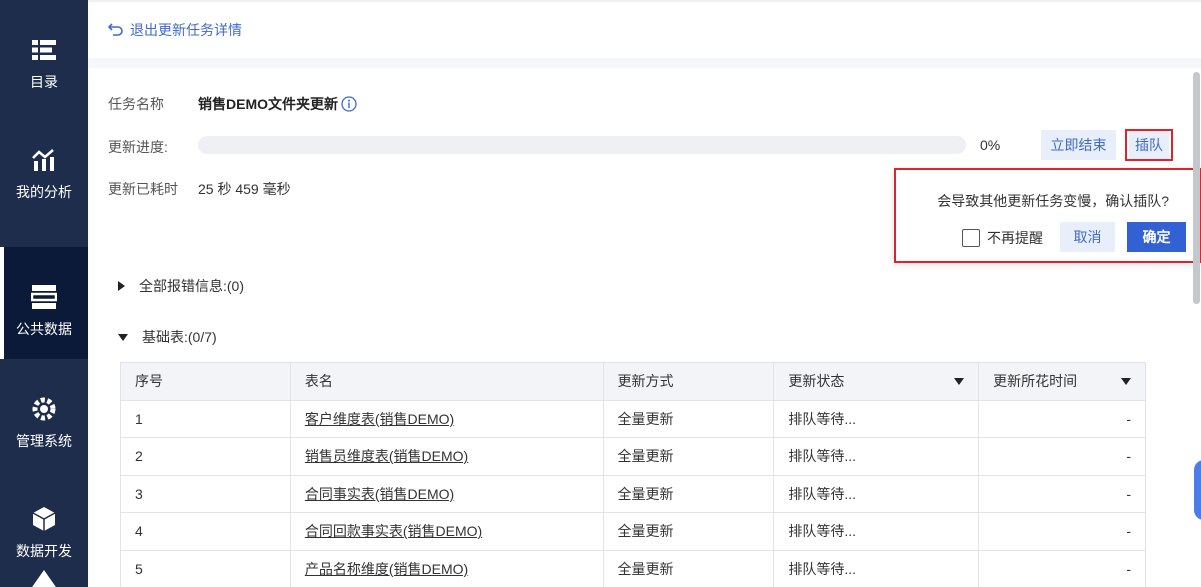 Image resolution: width=1201 pixels, height=587 pixels. I want to click on cell-table-name: 客户维度表(销售DEMO), so click(446, 418).